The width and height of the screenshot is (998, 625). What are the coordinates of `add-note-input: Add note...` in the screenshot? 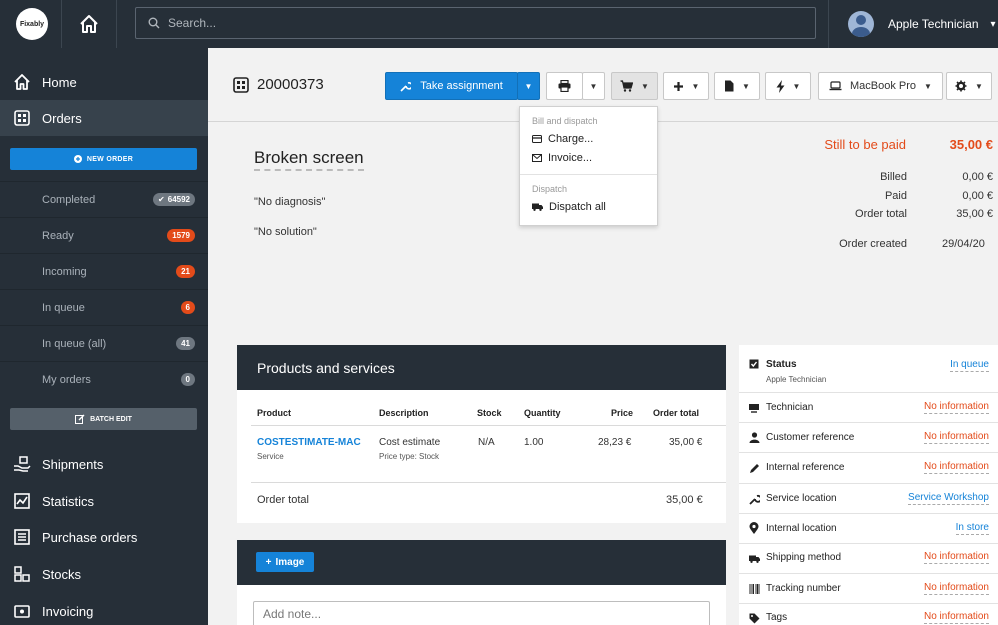 It's located at (481, 613).